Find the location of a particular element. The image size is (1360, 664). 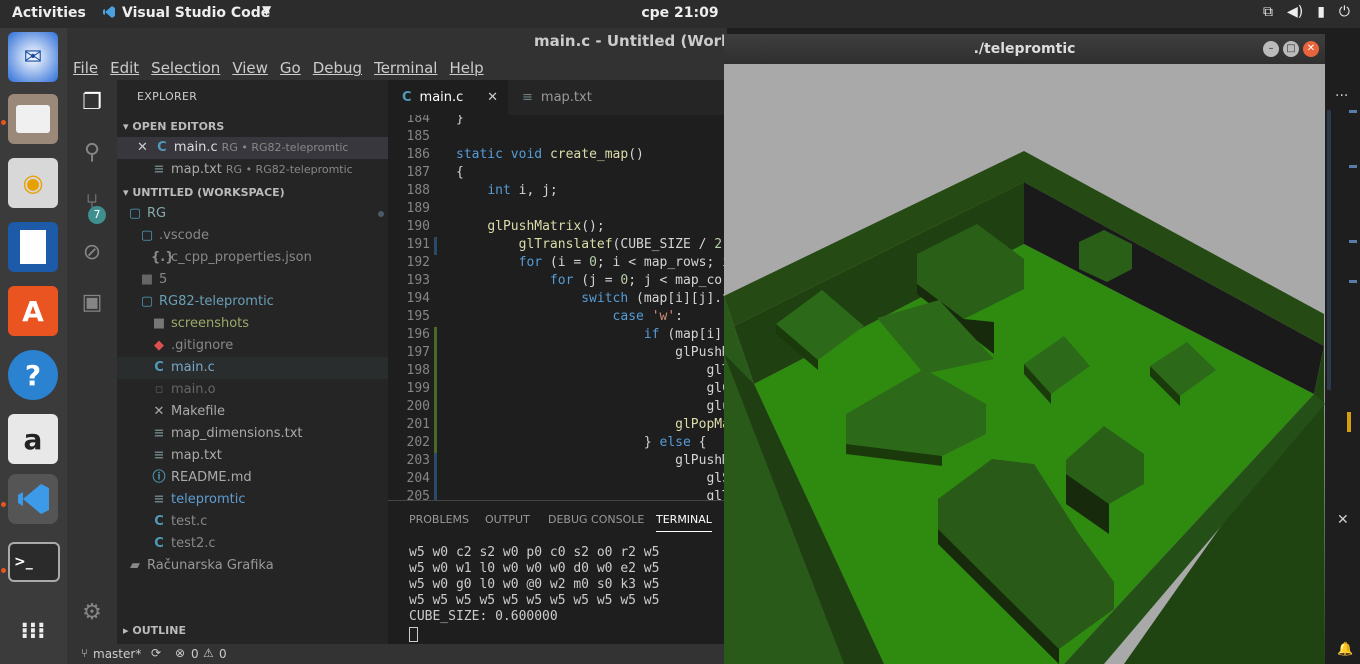

line-number: 194 is located at coordinates (418, 298).